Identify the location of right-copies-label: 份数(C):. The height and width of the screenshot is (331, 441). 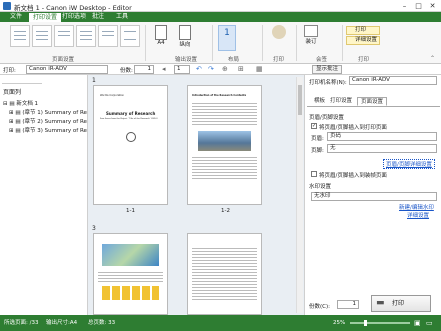
(319, 307).